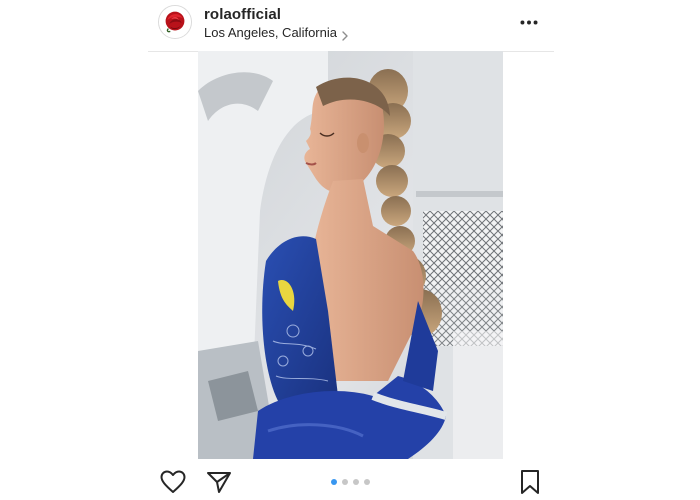  I want to click on rose-icon, so click(175, 22).